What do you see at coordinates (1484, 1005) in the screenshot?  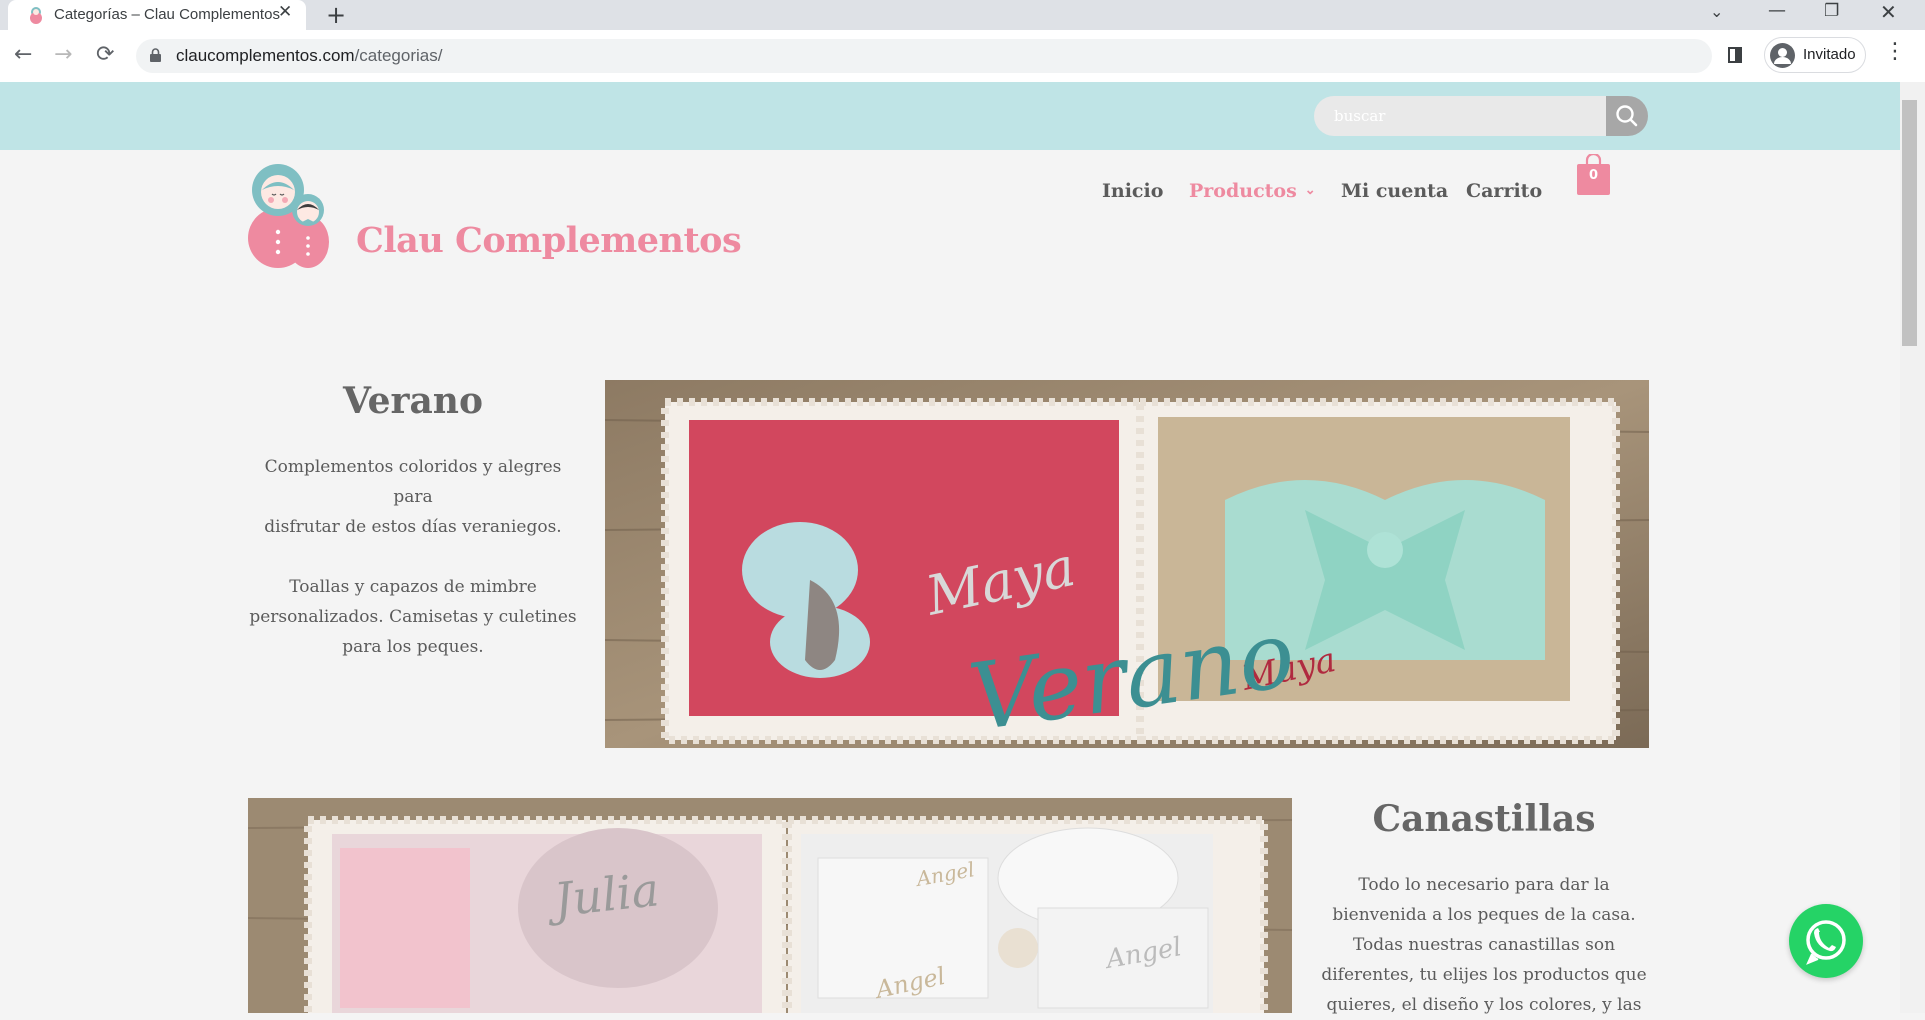 I see `desc-line: quieres, el diseño y los colores, y las` at bounding box center [1484, 1005].